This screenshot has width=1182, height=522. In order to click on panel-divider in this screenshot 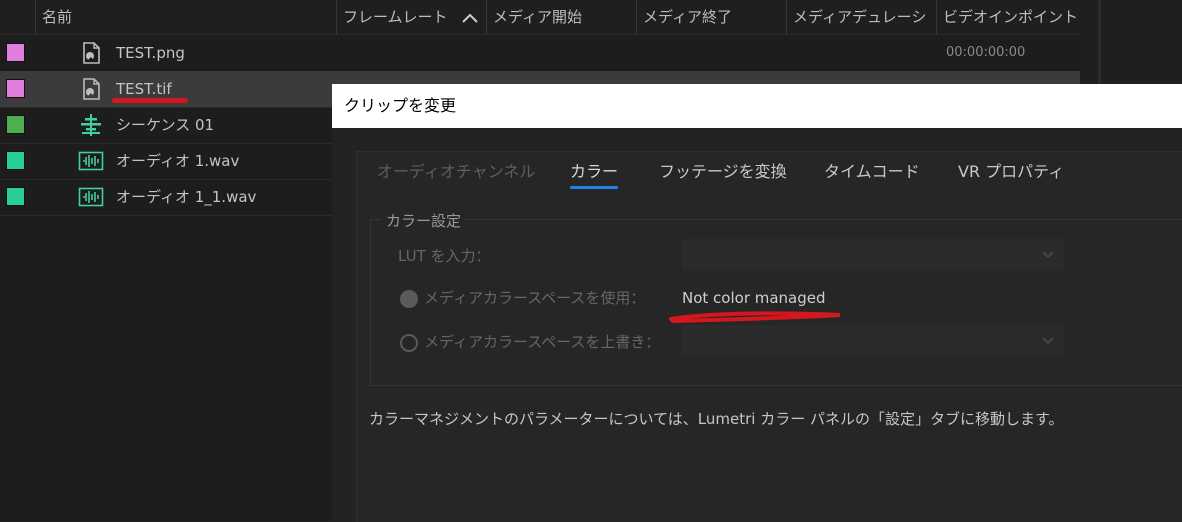, I will do `click(1099, 45)`.